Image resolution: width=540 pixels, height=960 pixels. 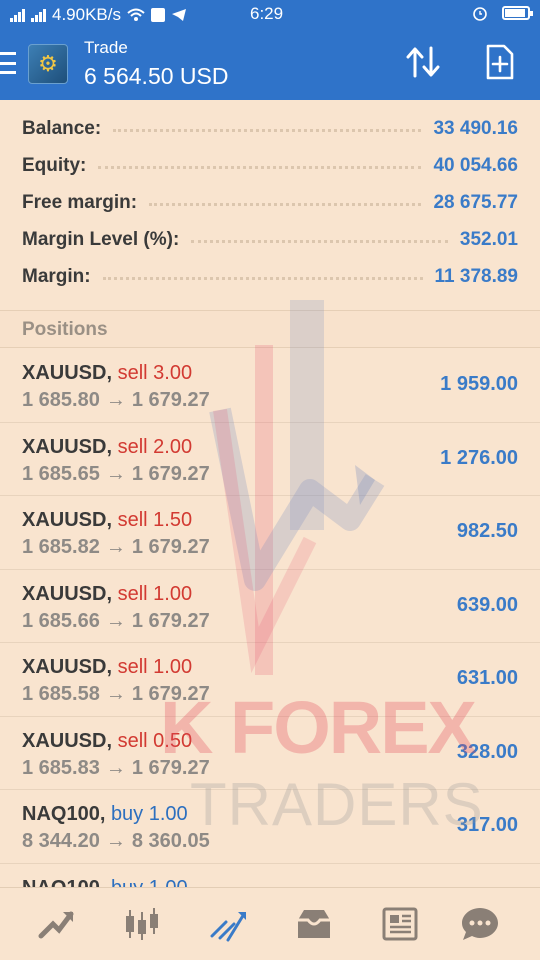 What do you see at coordinates (479, 384) in the screenshot?
I see `position-profit: 1 959.00` at bounding box center [479, 384].